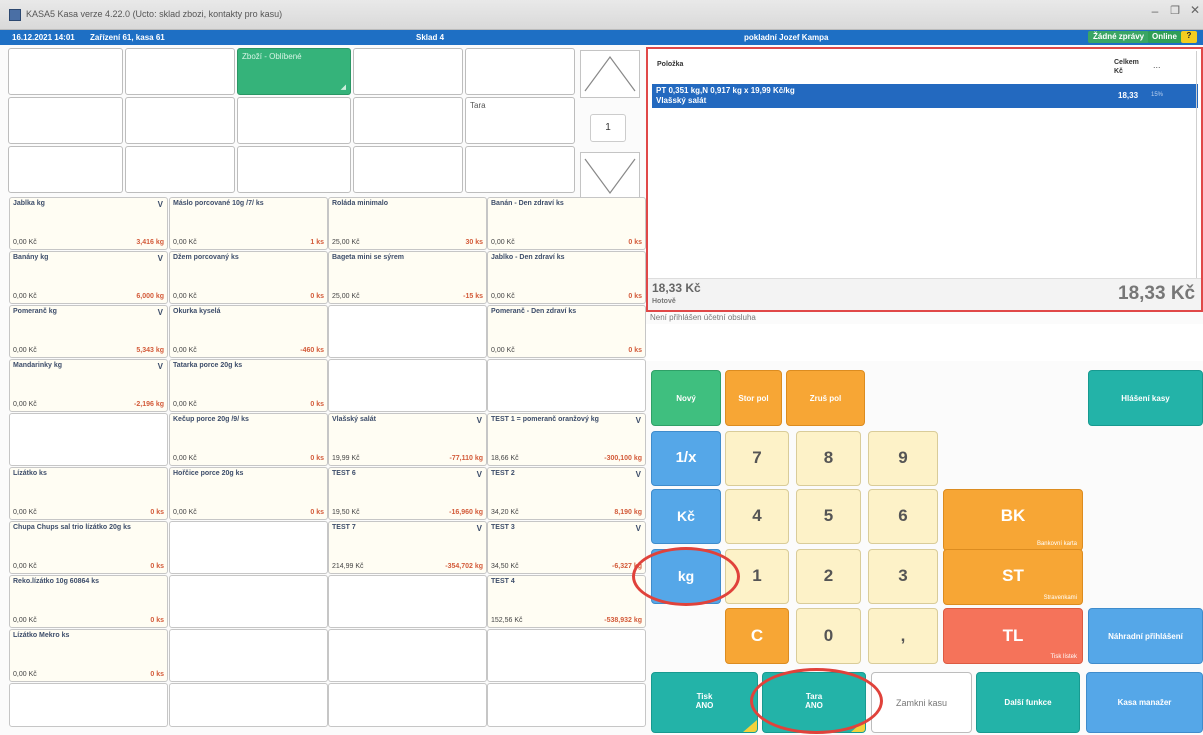 Image resolution: width=1203 pixels, height=735 pixels. Describe the element at coordinates (828, 576) in the screenshot. I see `digit-2-button: 2` at that location.